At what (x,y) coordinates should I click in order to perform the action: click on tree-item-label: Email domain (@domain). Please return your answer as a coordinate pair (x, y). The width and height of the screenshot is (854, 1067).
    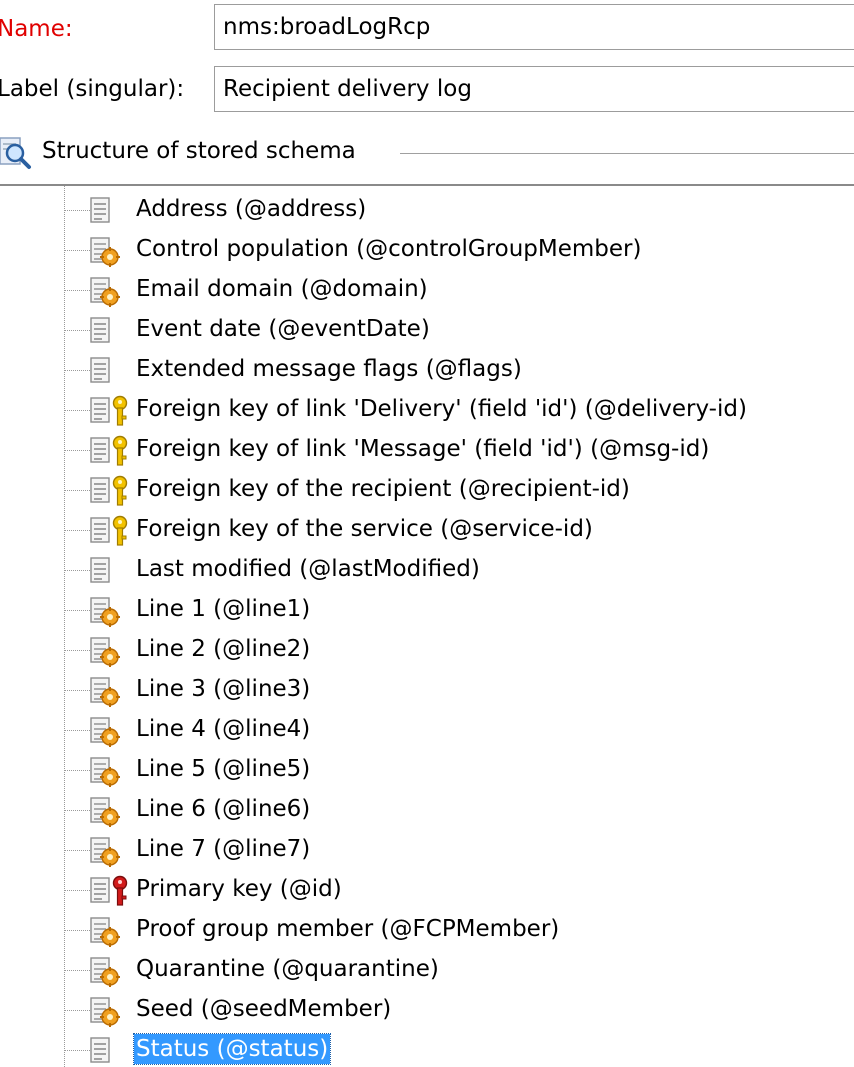
    Looking at the image, I should click on (282, 289).